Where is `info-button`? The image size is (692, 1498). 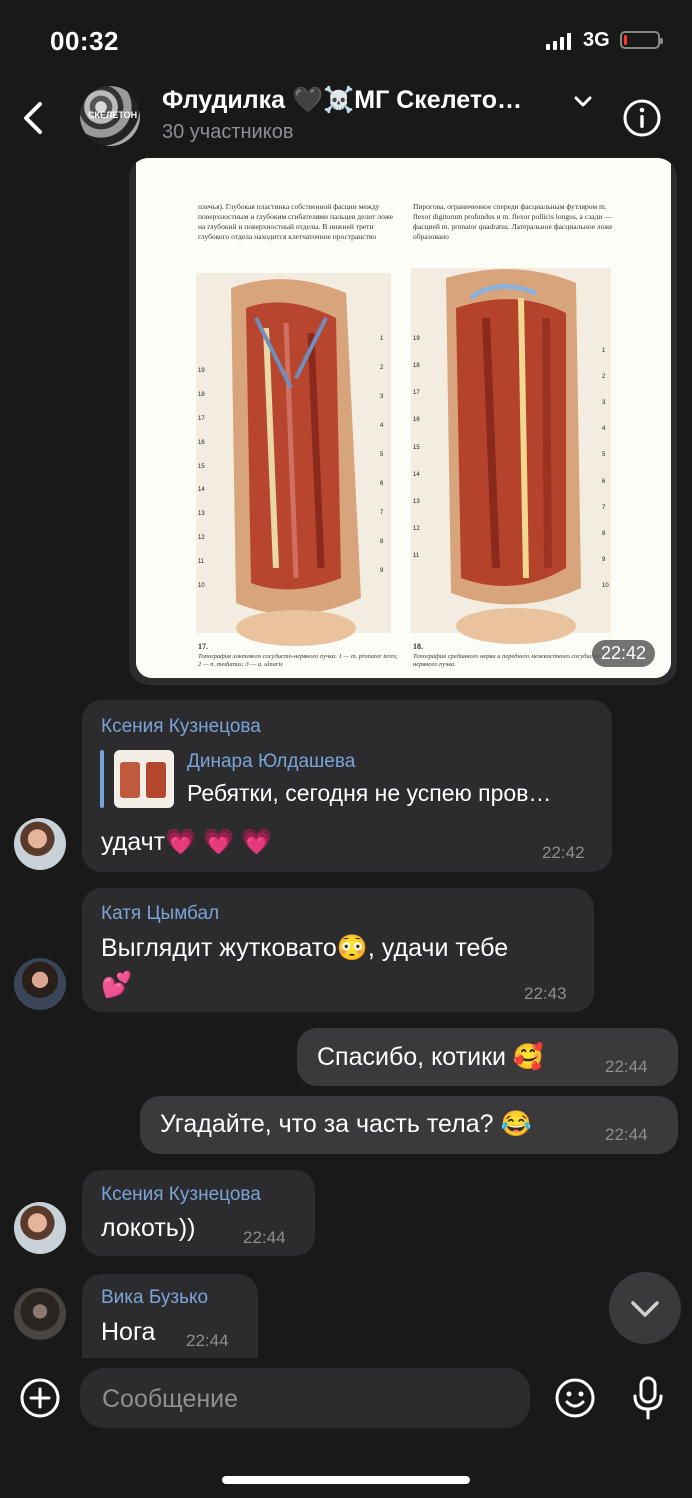
info-button is located at coordinates (642, 118).